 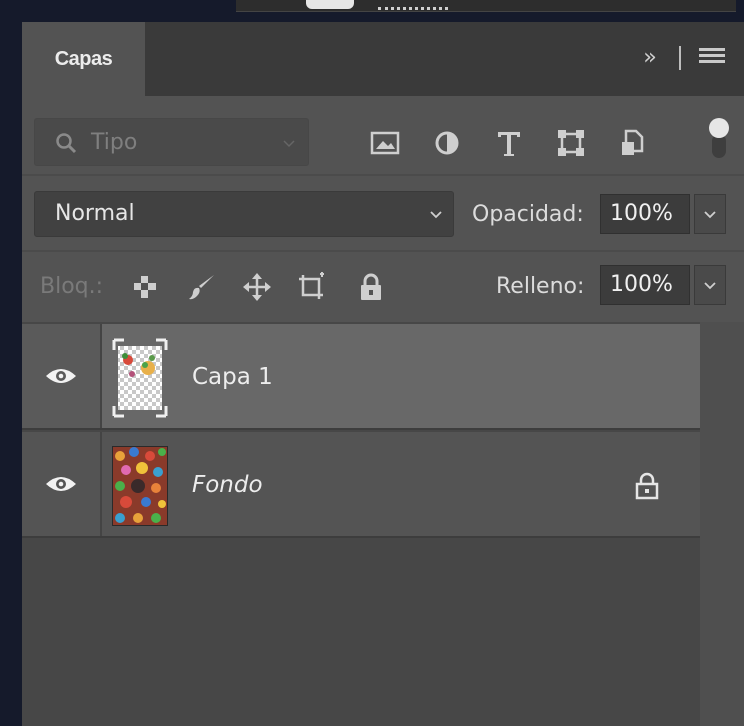 What do you see at coordinates (244, 214) in the screenshot?
I see `blend-mode-select: Normal` at bounding box center [244, 214].